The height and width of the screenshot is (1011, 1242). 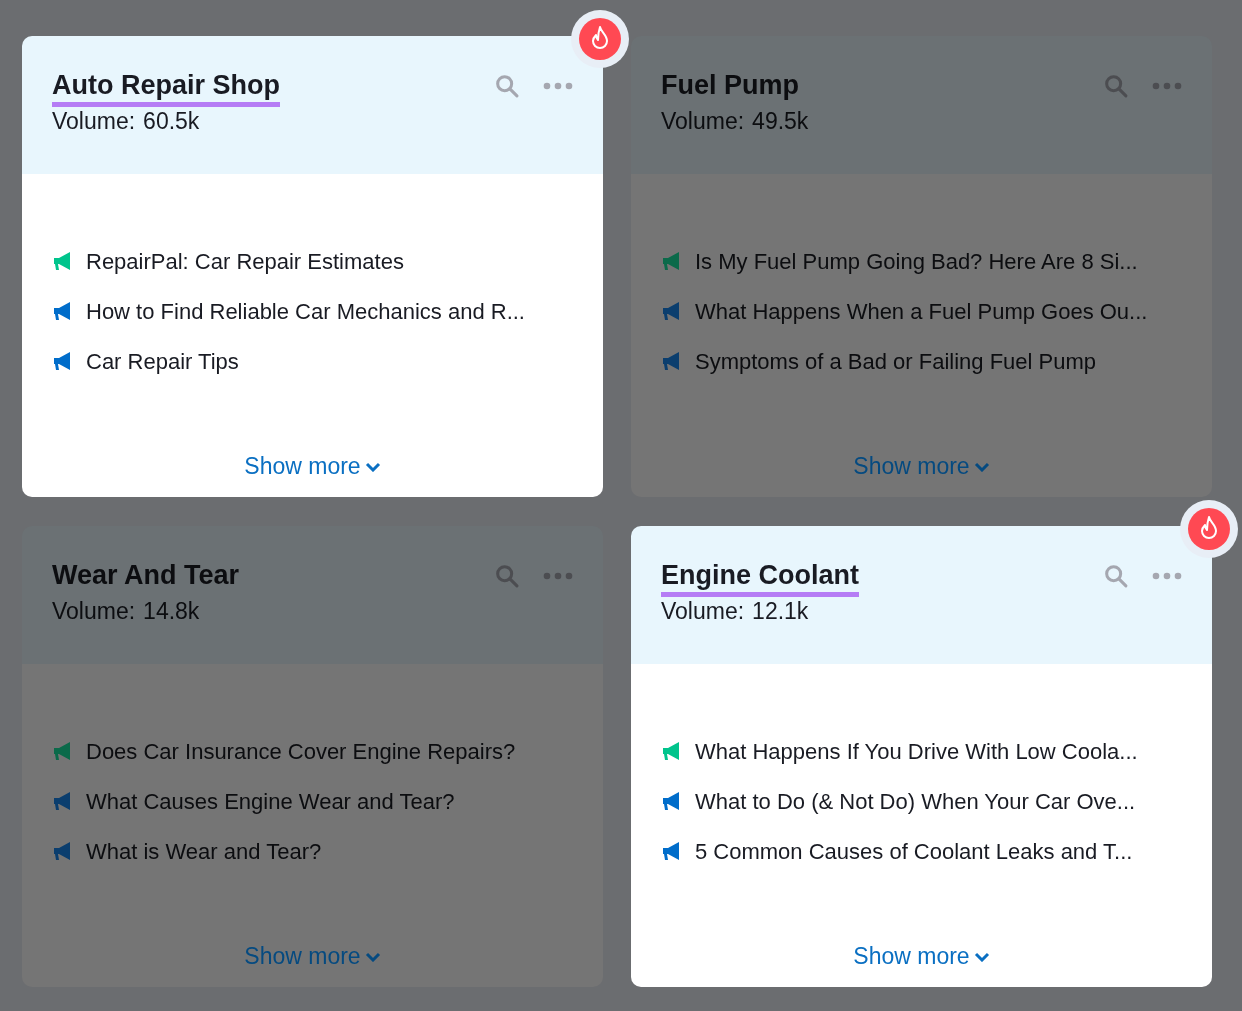 I want to click on volume-value: 14.8k, so click(x=171, y=611).